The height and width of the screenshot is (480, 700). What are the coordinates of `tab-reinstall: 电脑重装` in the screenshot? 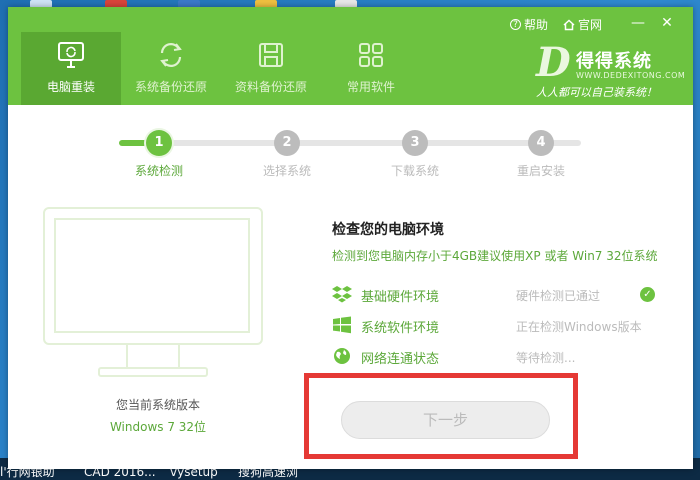 It's located at (71, 68).